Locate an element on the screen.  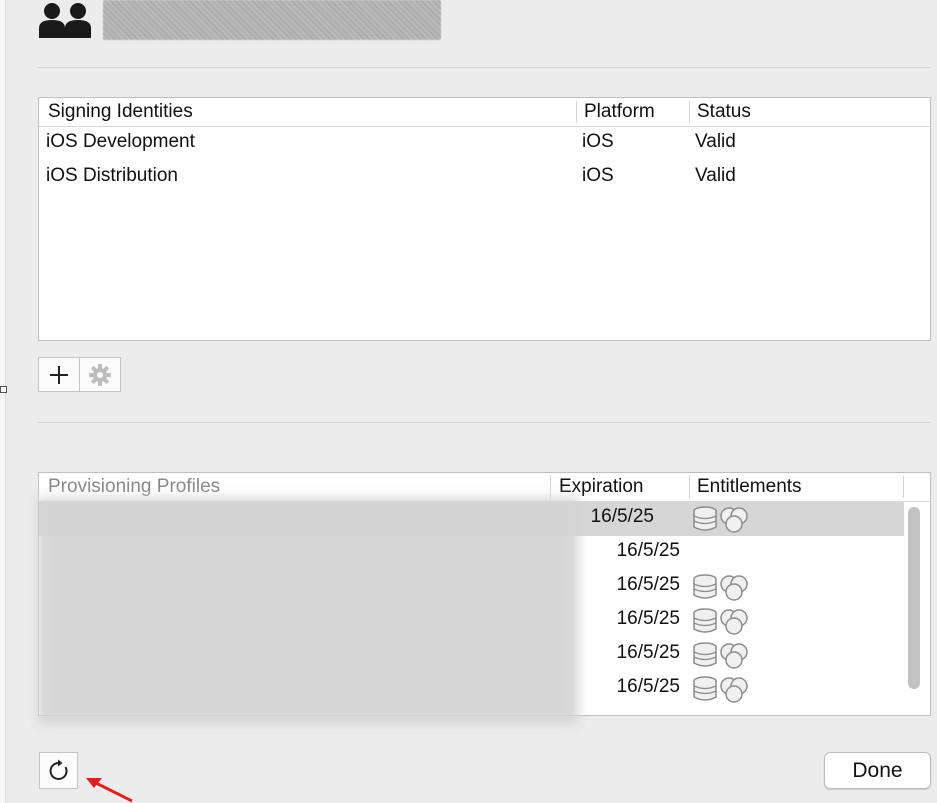
refresh-button is located at coordinates (58, 770).